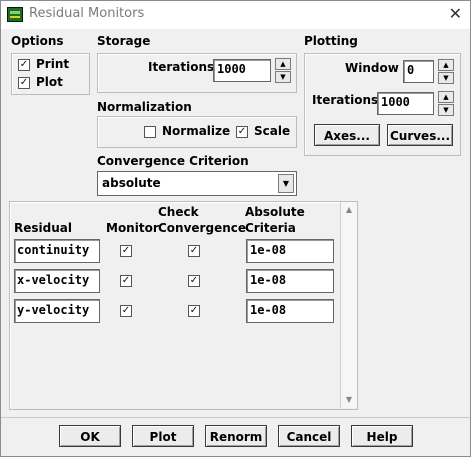  What do you see at coordinates (37, 41) in the screenshot?
I see `options-label: Options` at bounding box center [37, 41].